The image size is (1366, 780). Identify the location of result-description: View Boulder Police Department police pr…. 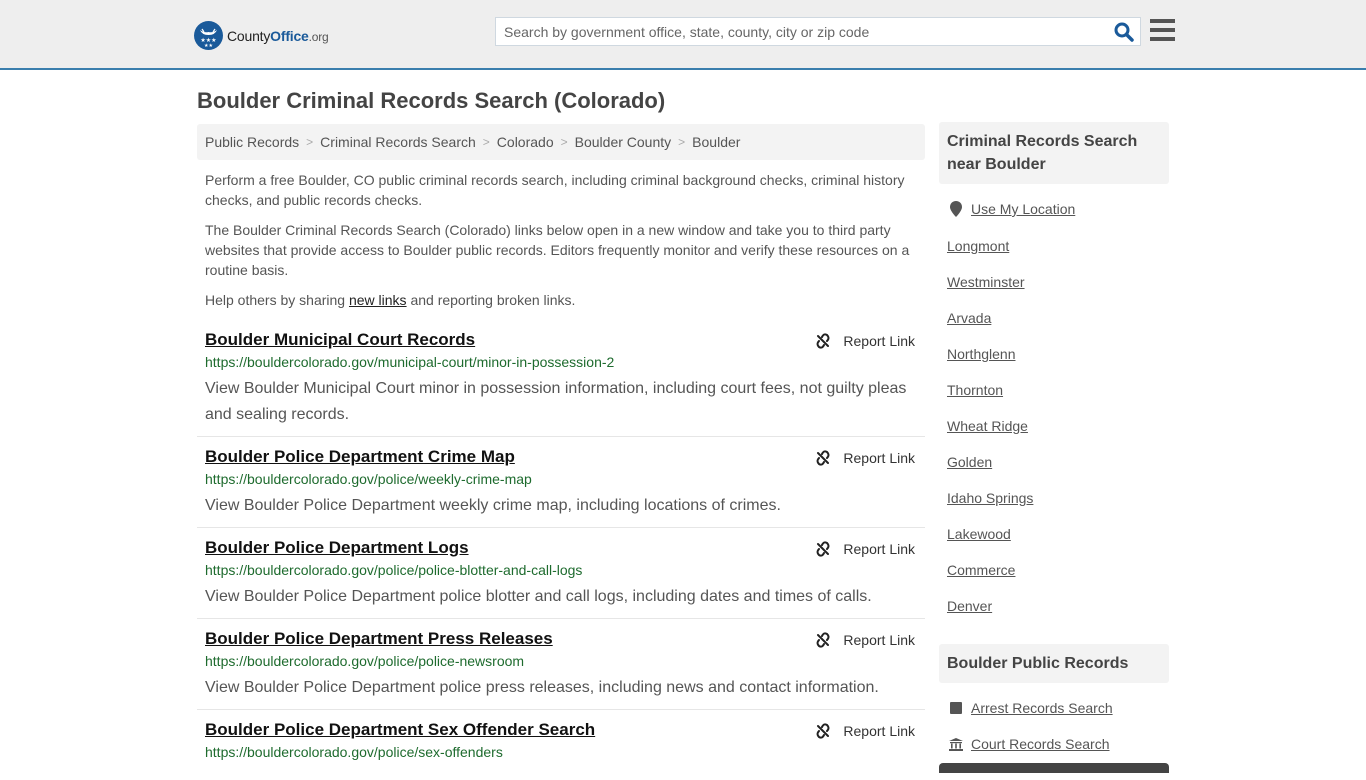
(542, 687).